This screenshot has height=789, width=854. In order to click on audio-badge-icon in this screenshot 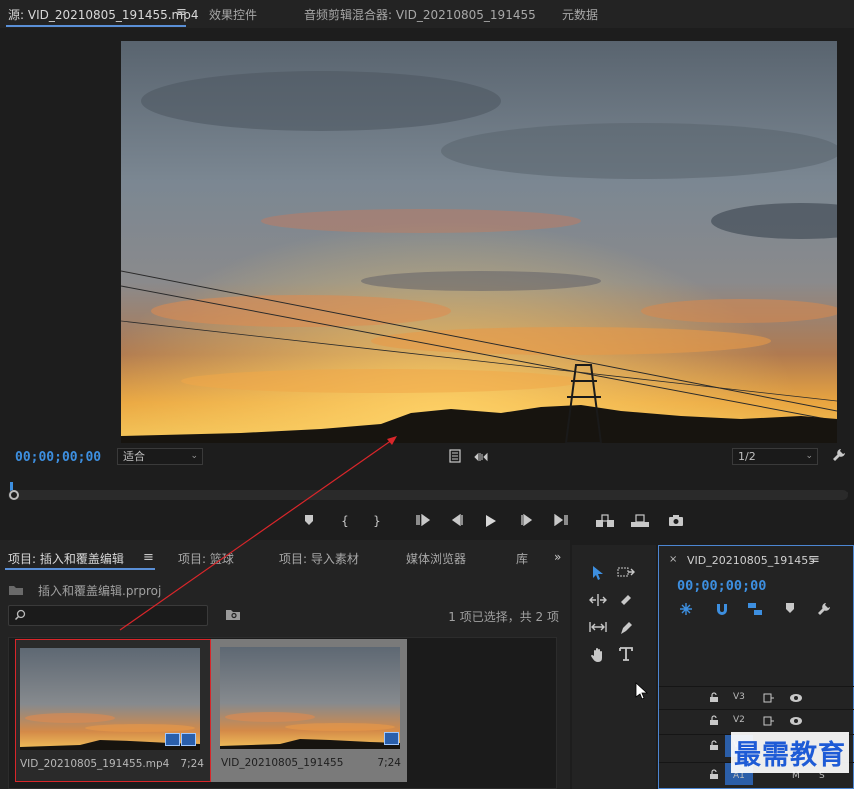, I will do `click(188, 739)`.